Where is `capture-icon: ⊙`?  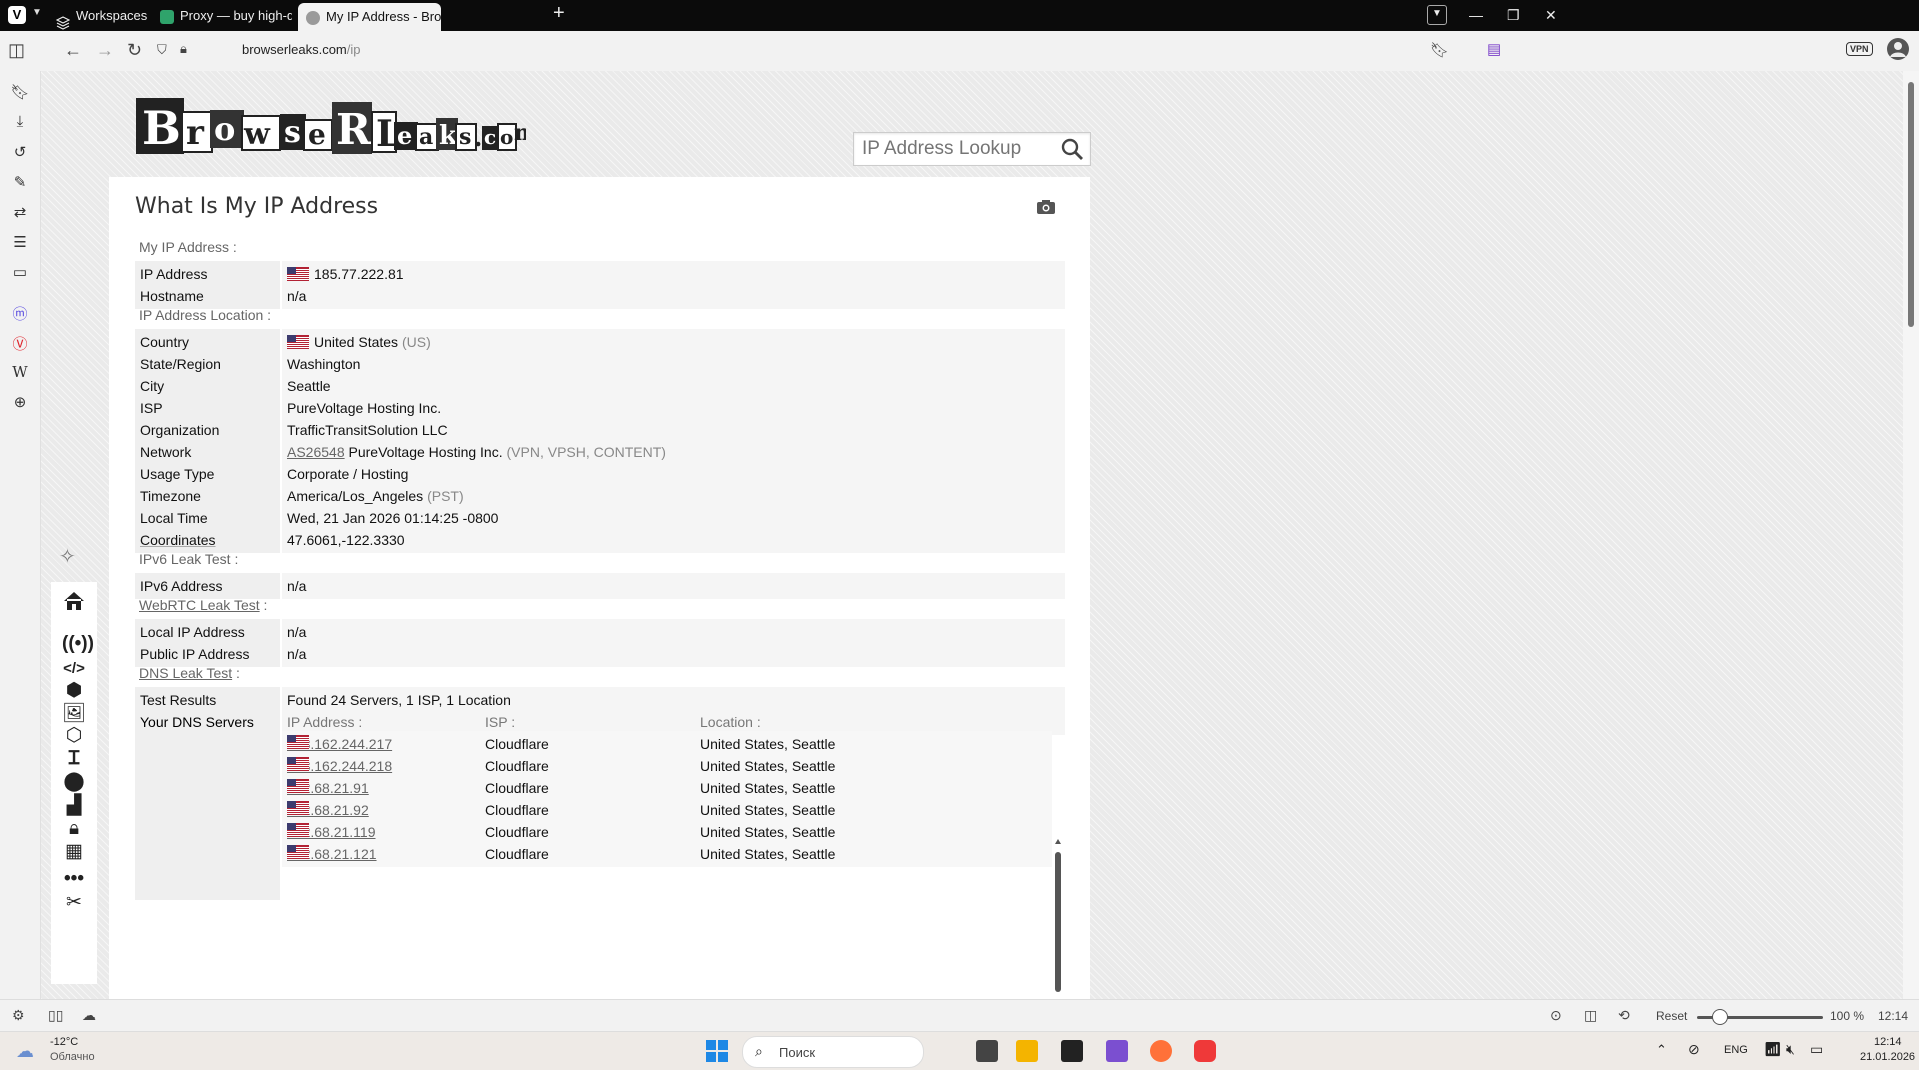
capture-icon: ⊙ is located at coordinates (1556, 1015).